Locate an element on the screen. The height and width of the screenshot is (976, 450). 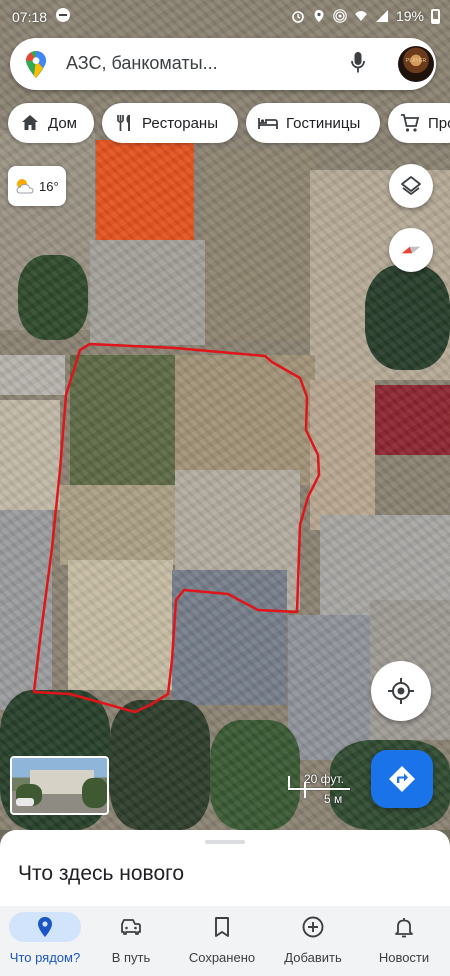
nav-active-indicator is located at coordinates (45, 927).